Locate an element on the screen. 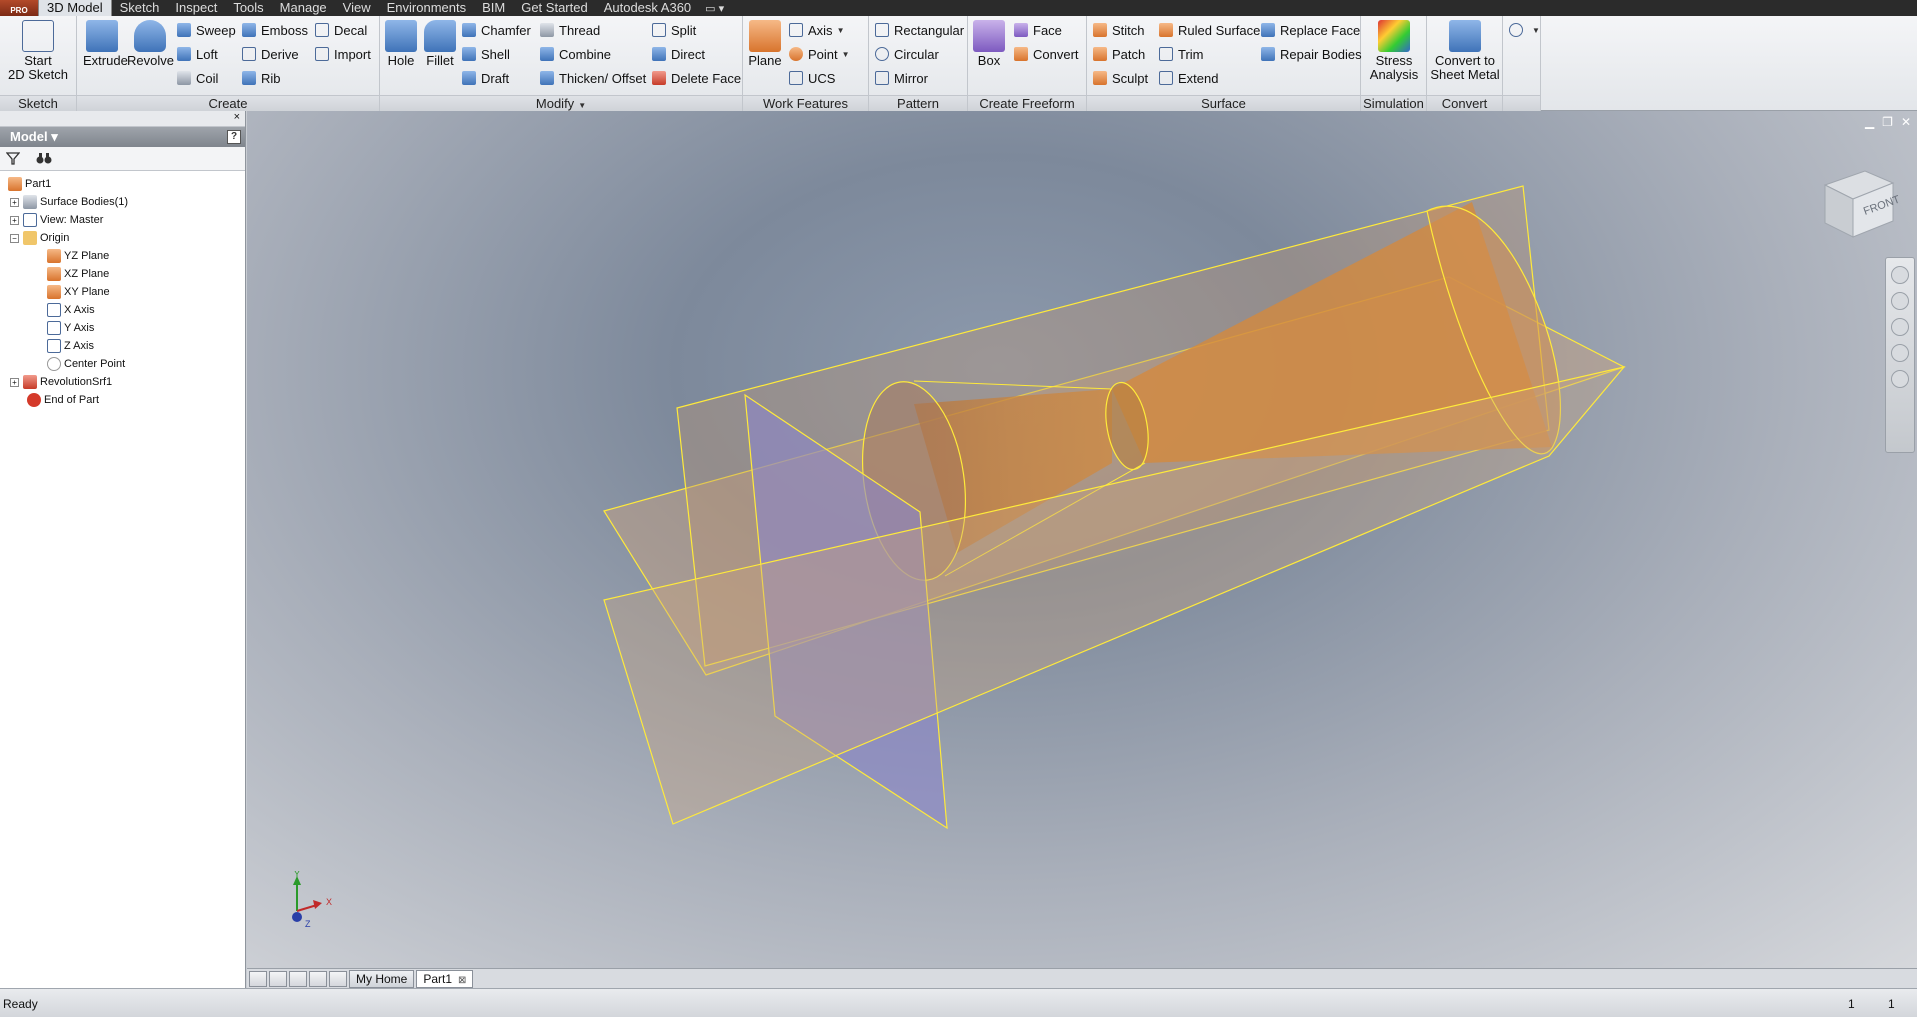  revolve-button: Revolve is located at coordinates (150, 44).